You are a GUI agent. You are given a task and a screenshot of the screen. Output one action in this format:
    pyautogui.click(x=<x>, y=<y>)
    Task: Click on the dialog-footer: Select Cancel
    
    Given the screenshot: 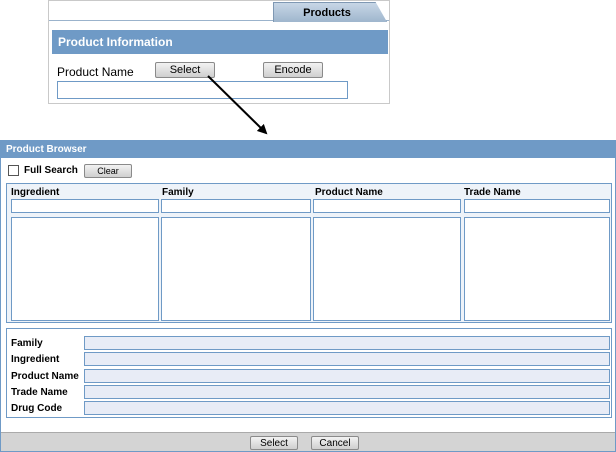 What is the action you would take?
    pyautogui.click(x=308, y=441)
    